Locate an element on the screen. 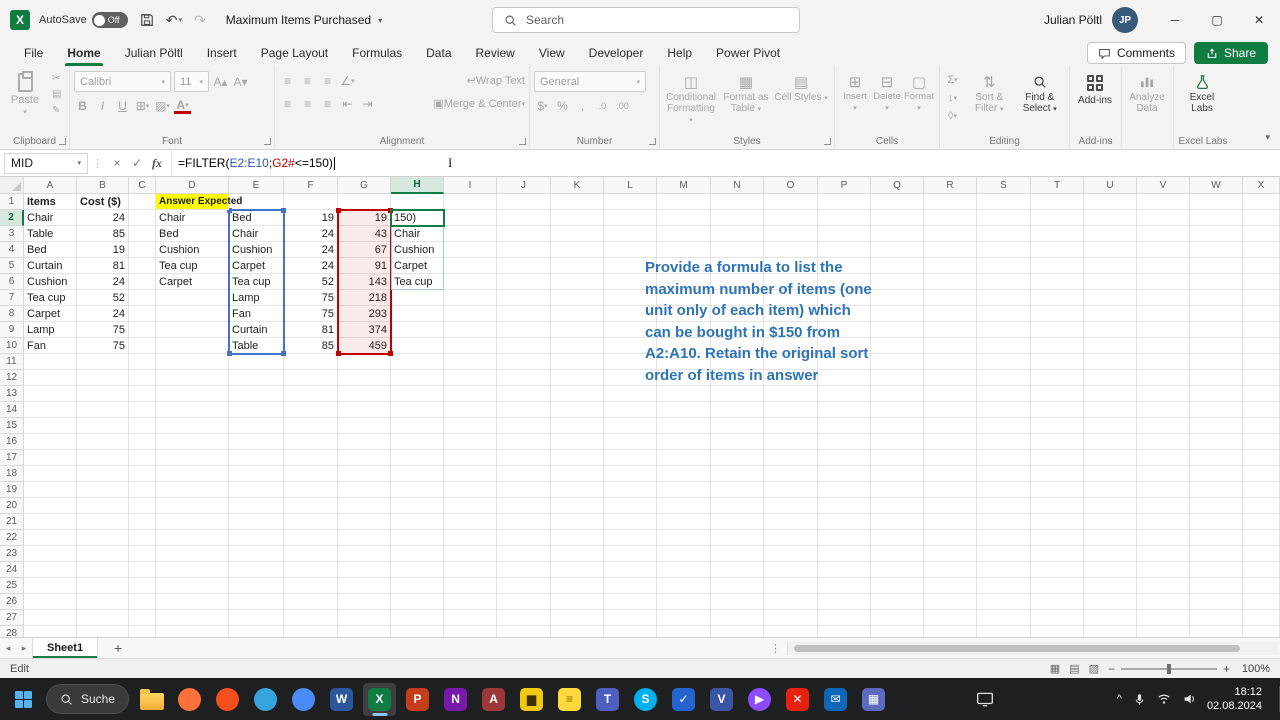 The image size is (1280, 720). cell-X15 is located at coordinates (1261, 426).